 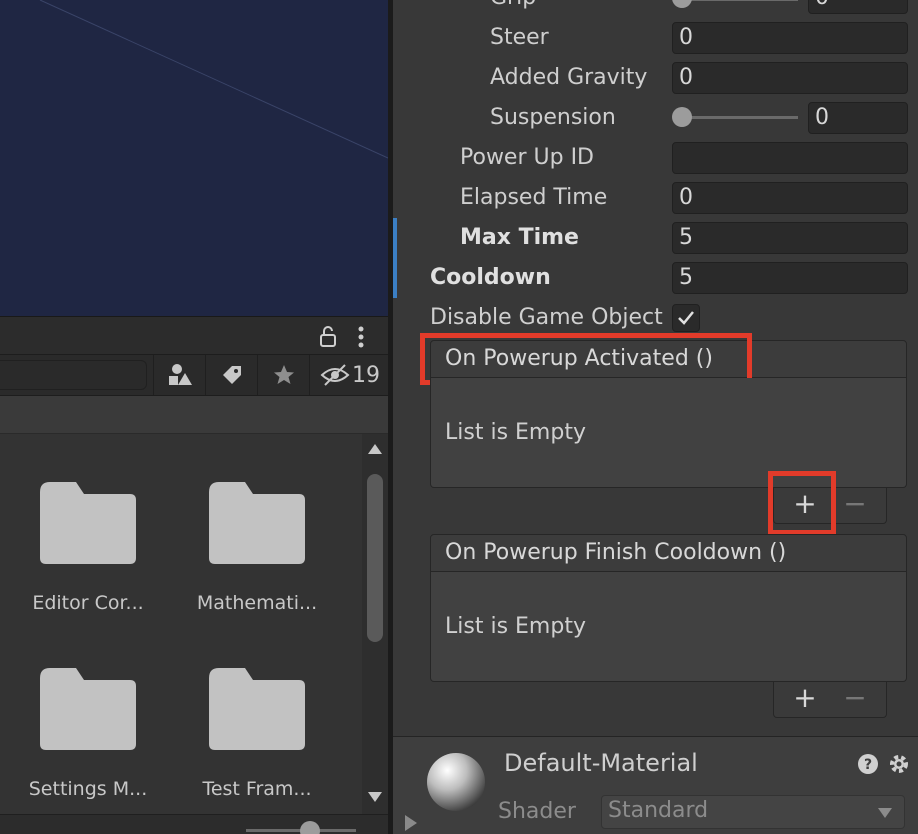 What do you see at coordinates (194, 824) in the screenshot?
I see `project-footer` at bounding box center [194, 824].